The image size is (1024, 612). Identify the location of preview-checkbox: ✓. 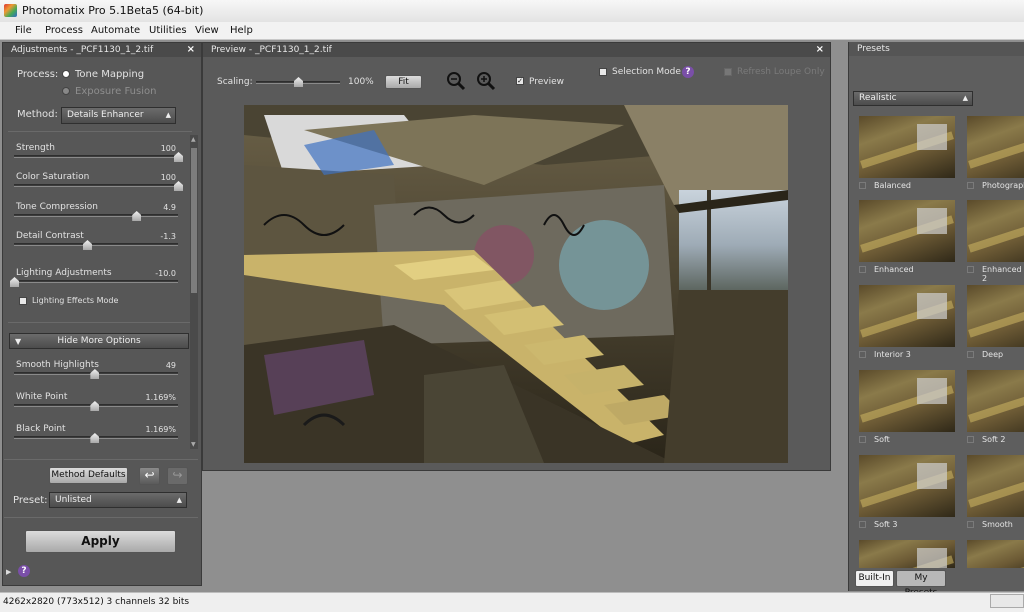
(520, 81).